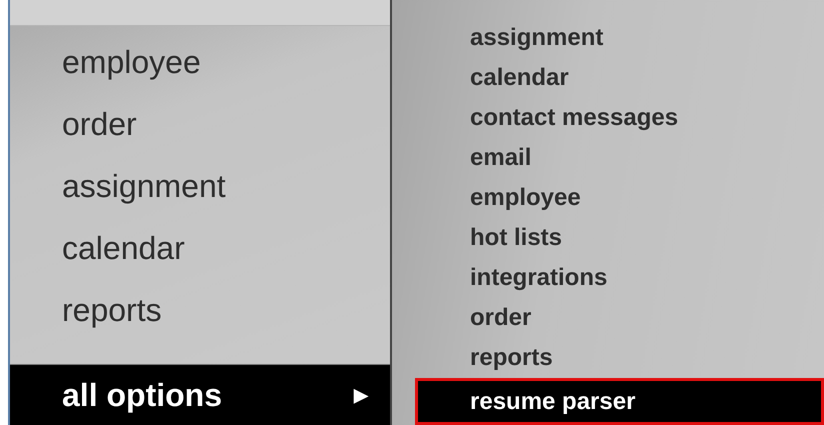 The image size is (824, 425). What do you see at coordinates (200, 186) in the screenshot?
I see `menu-item: assignment` at bounding box center [200, 186].